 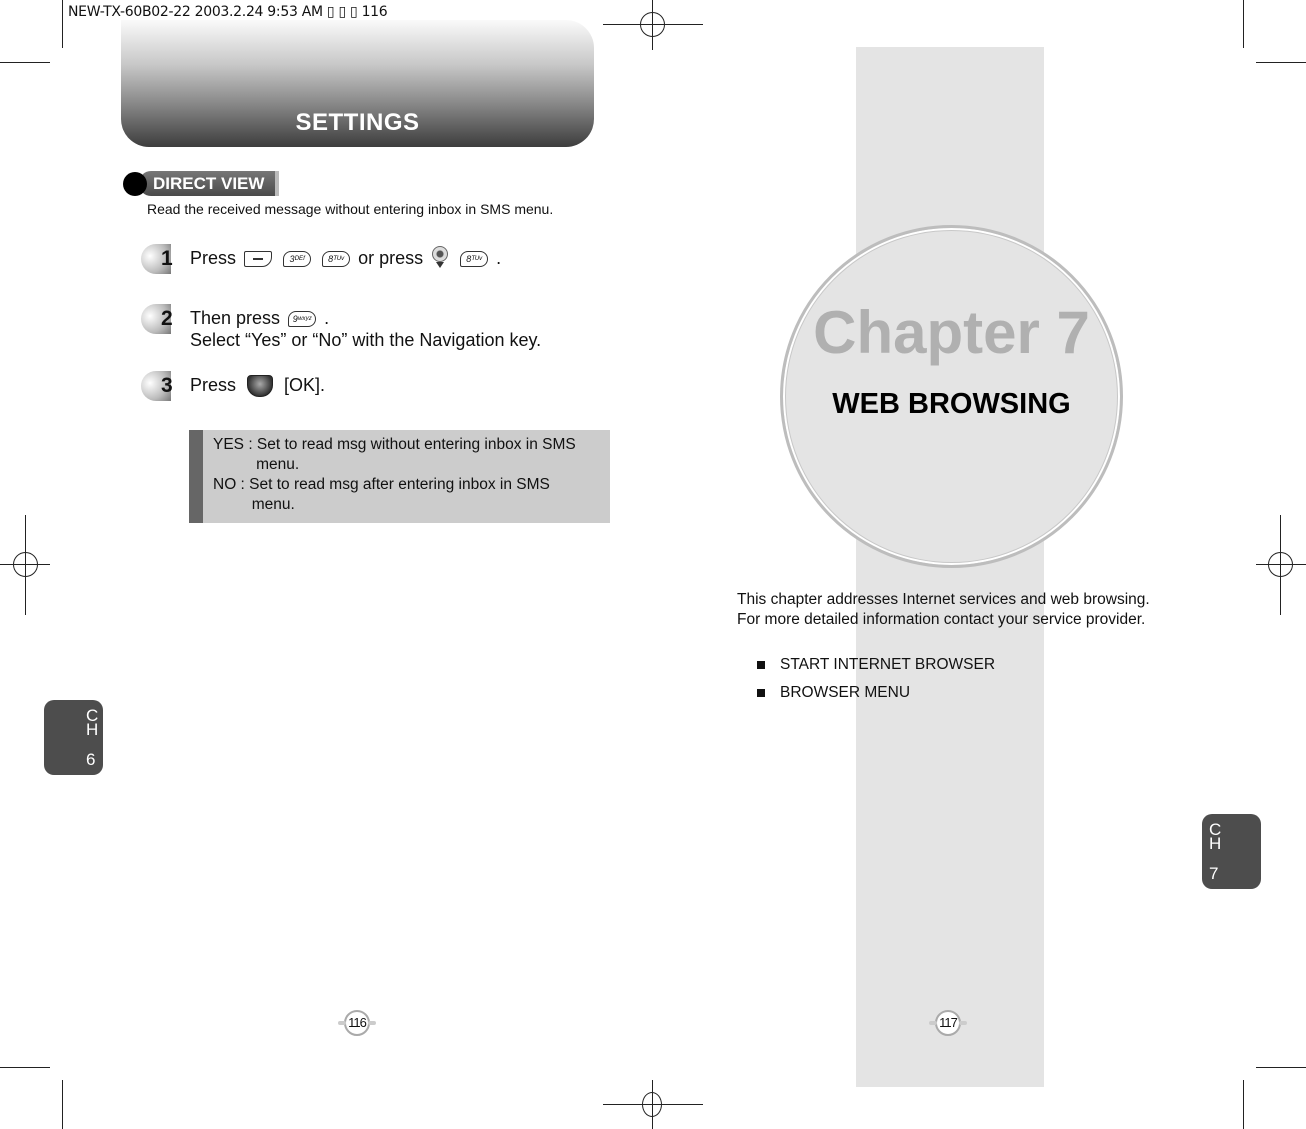 I want to click on step-2-prefix: Then press, so click(x=235, y=318).